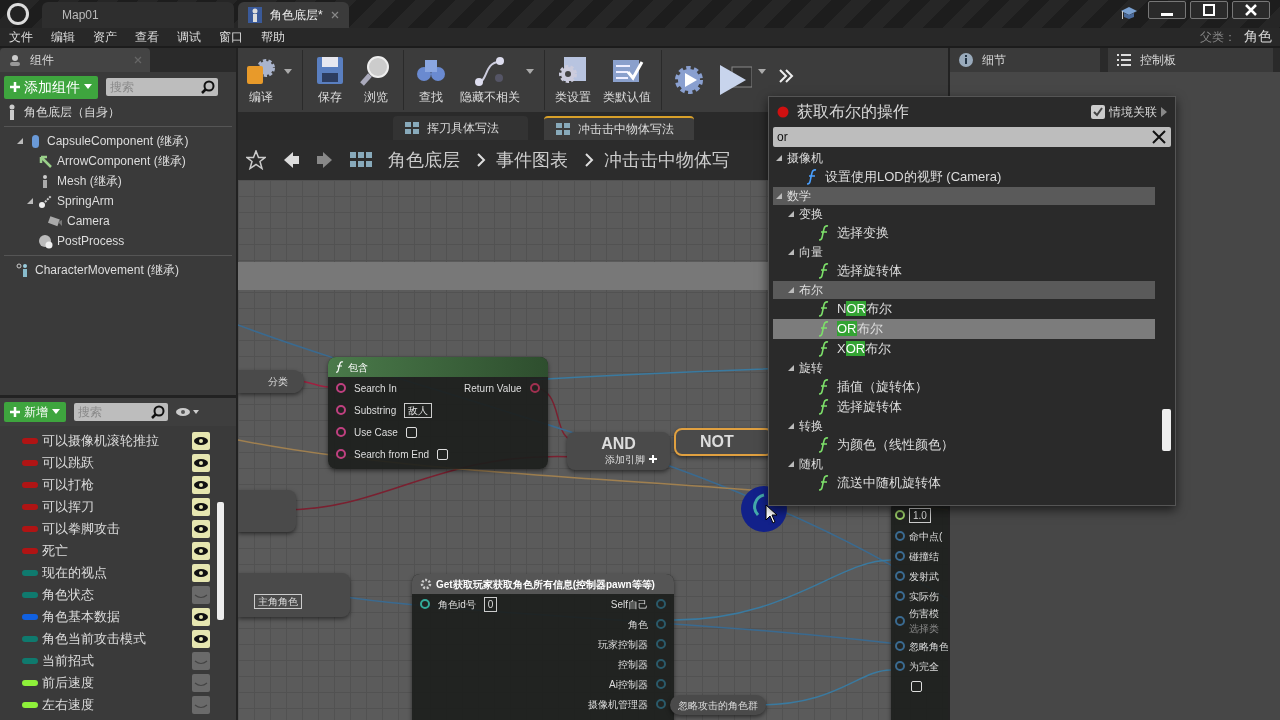  What do you see at coordinates (543, 647) in the screenshot?
I see `macro-node: Get获取玩家获取角色所有信息(控制器pawn等等) 角色id号 0 Self自己 角色 玩家控制器 控制器 Ai控制器 摄像机管理器` at bounding box center [543, 647].